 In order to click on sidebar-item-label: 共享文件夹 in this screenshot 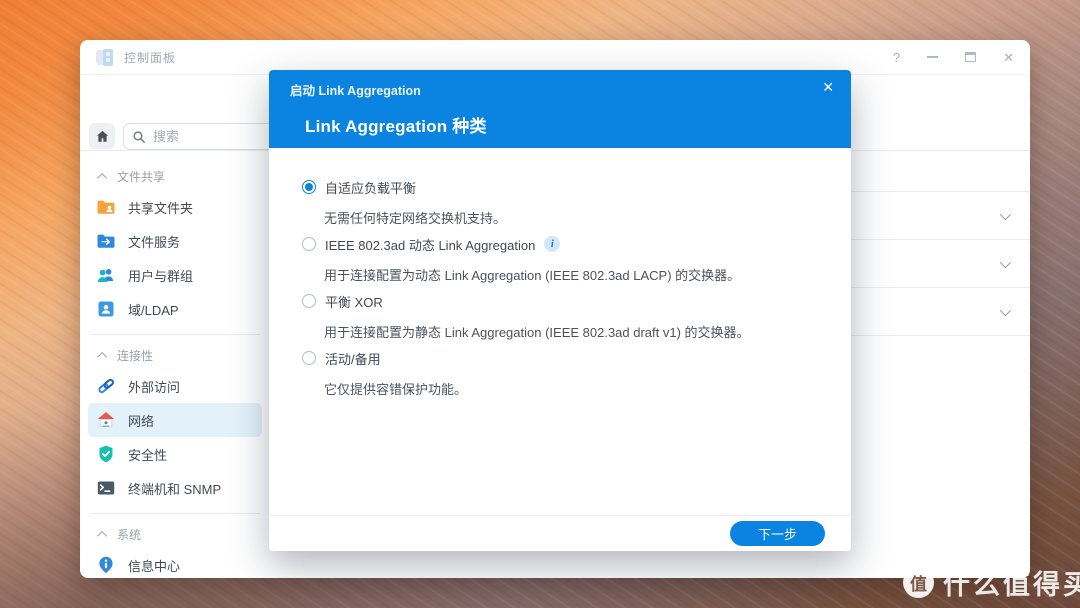, I will do `click(161, 208)`.